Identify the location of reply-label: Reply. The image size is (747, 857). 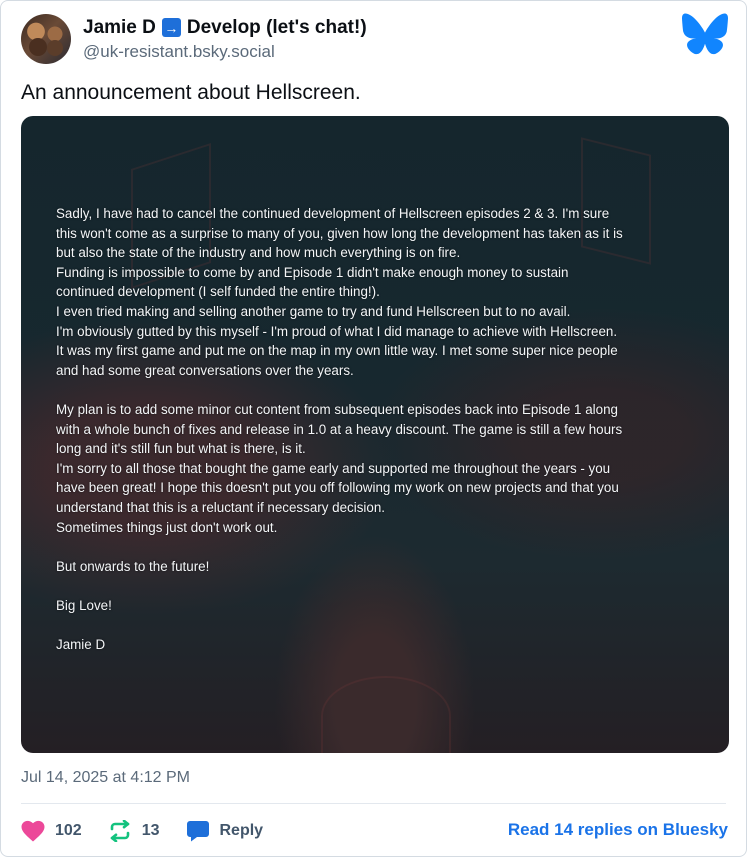
(241, 830).